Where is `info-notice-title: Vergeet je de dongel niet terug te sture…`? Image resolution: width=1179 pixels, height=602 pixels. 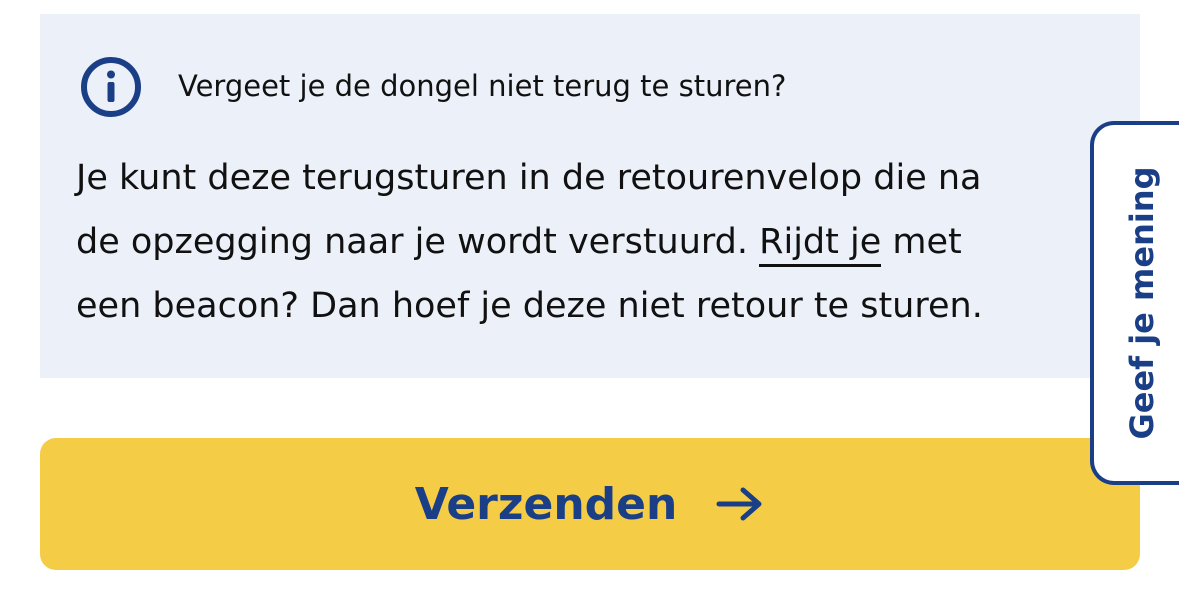
info-notice-title: Vergeet je de dongel niet terug te sture… is located at coordinates (482, 86).